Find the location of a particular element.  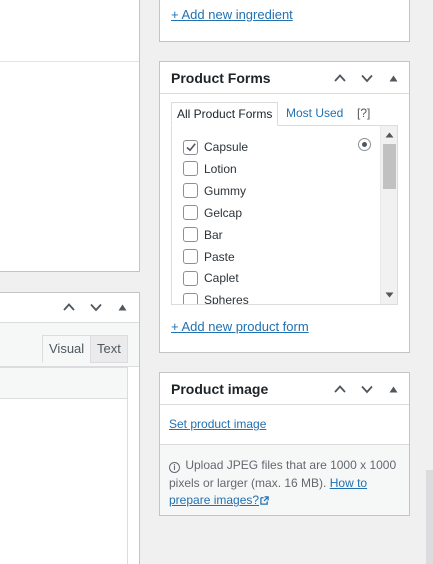

set-product-image-link: Set product image is located at coordinates (217, 424).